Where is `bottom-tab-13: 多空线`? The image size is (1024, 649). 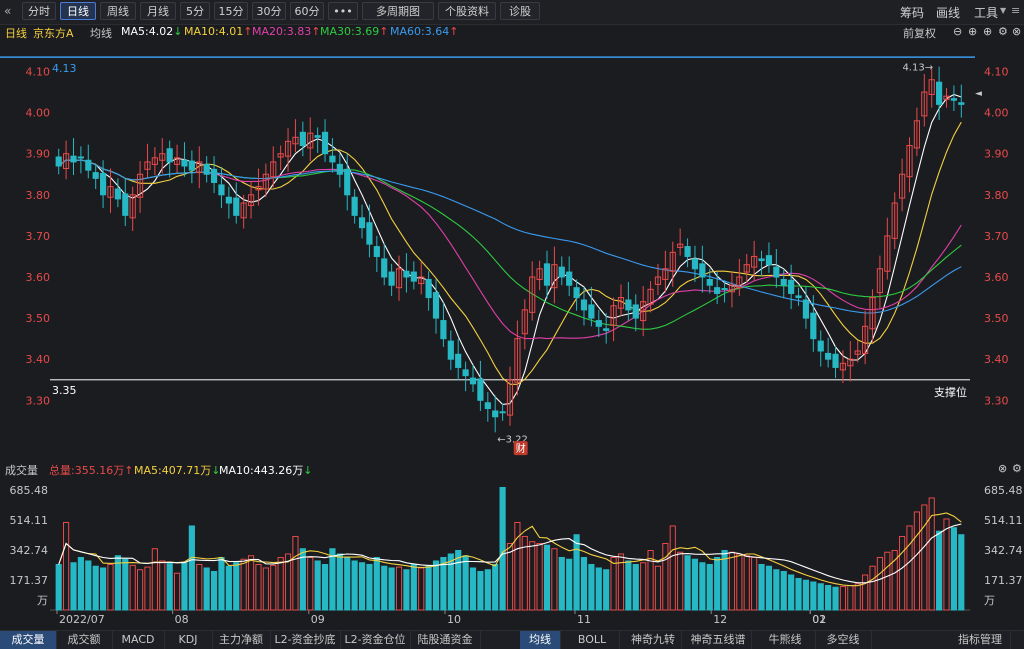 bottom-tab-13: 多空线 is located at coordinates (843, 640).